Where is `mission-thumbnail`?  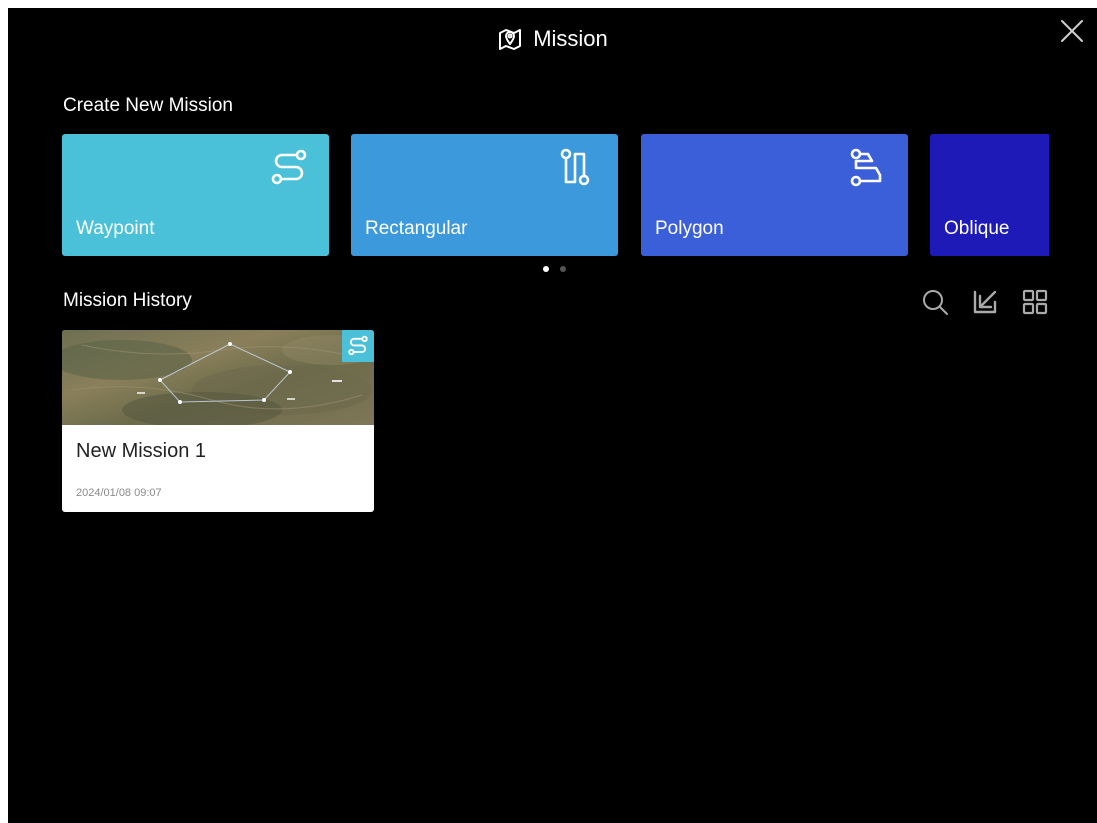 mission-thumbnail is located at coordinates (218, 377).